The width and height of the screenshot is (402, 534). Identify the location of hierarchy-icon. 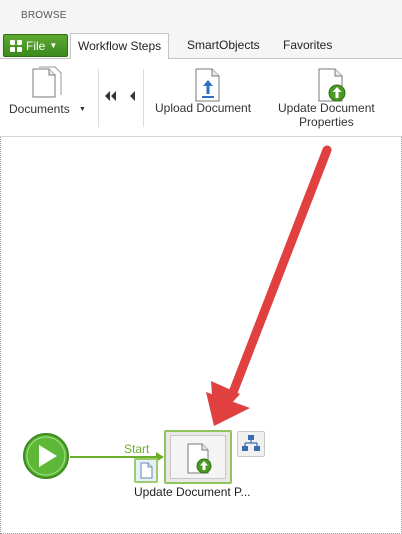
(251, 444).